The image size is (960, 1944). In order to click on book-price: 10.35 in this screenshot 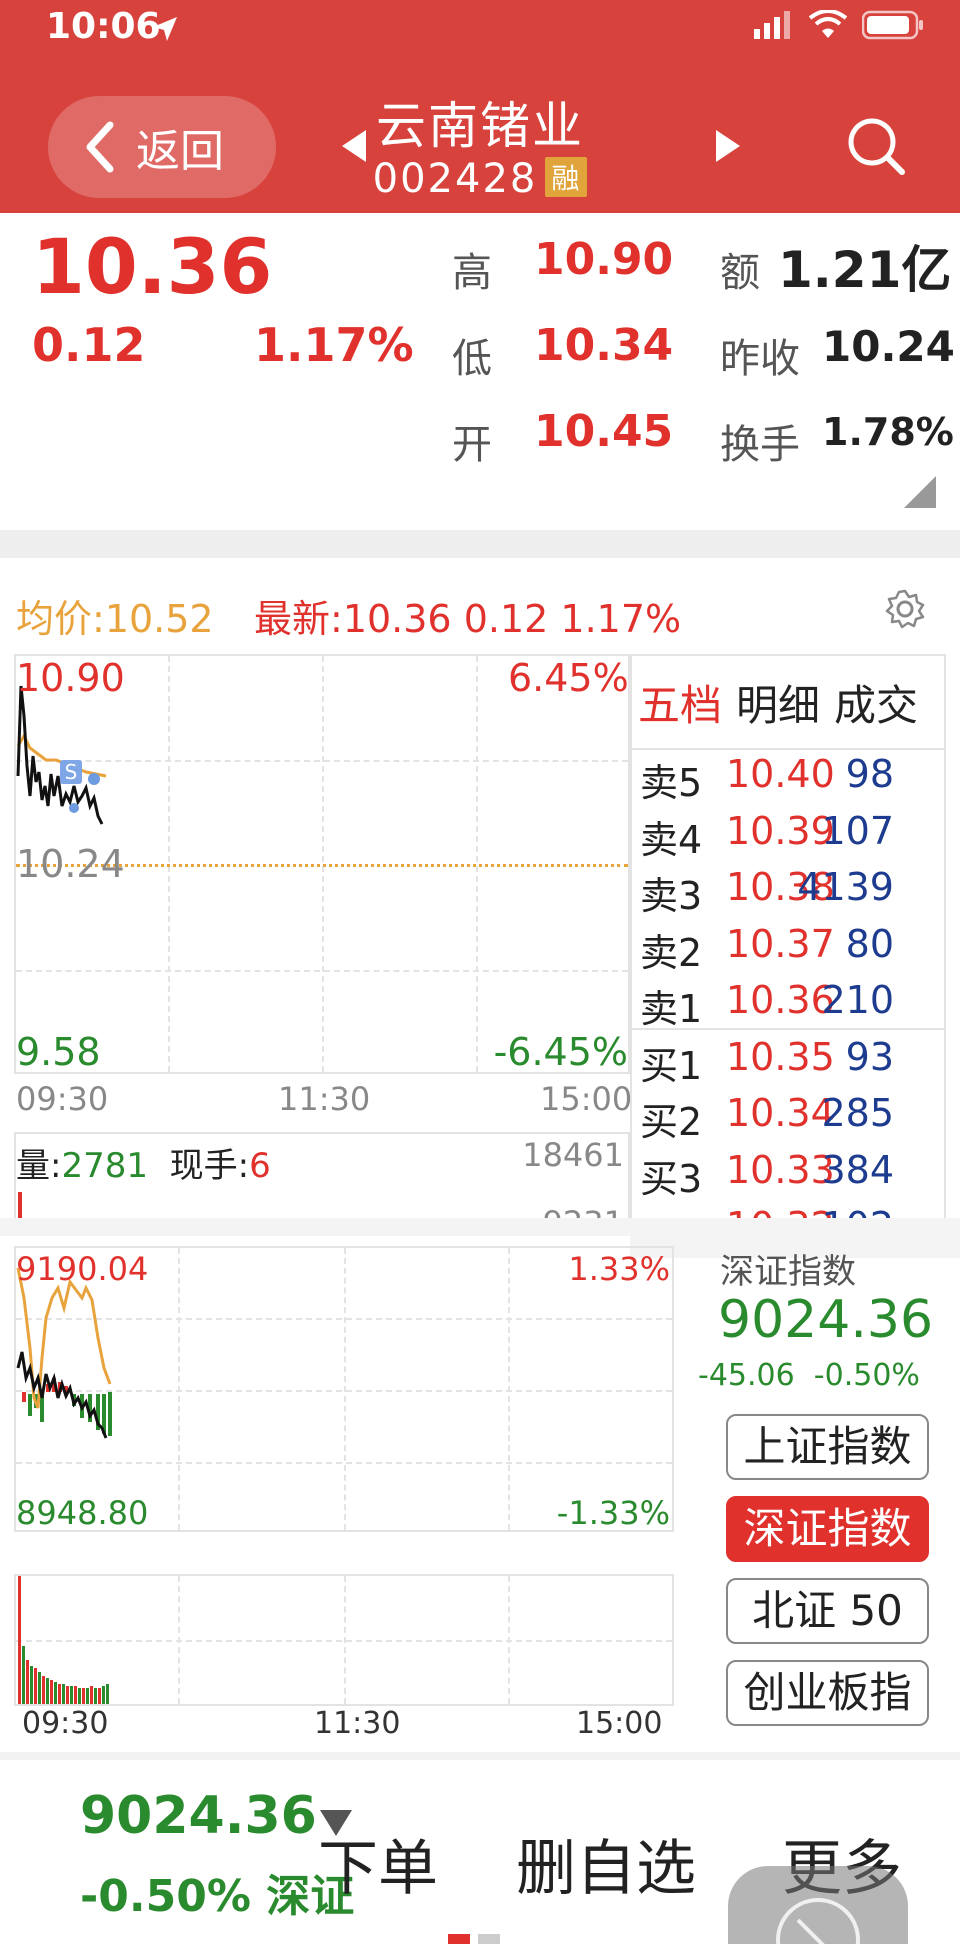, I will do `click(780, 1056)`.